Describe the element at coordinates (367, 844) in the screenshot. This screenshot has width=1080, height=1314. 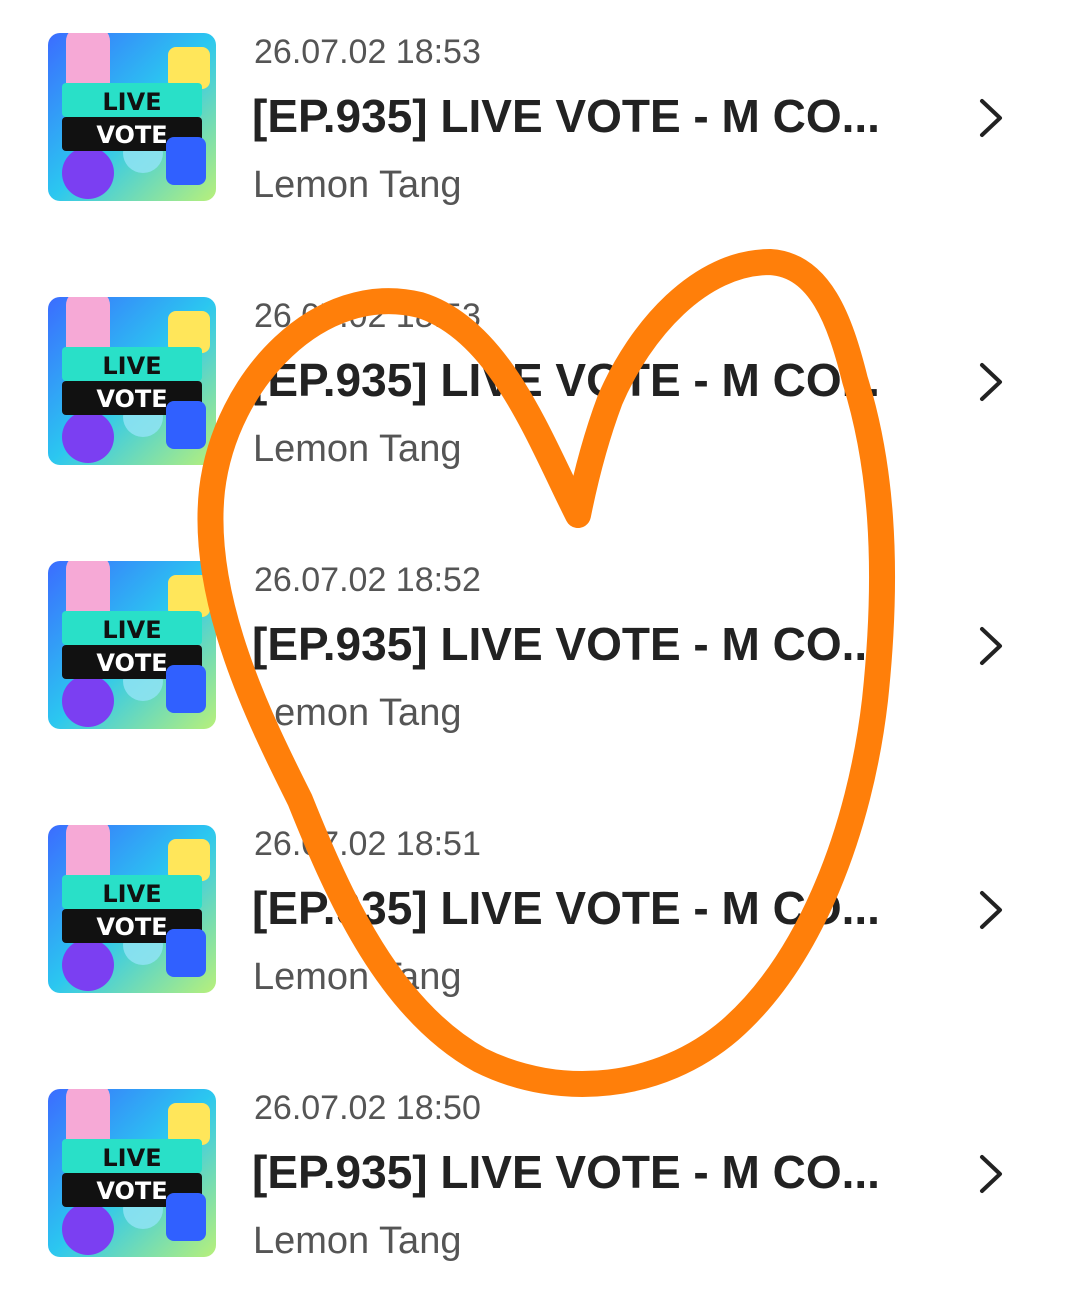
I see `item-timestamp: 26.07.02 18:51` at that location.